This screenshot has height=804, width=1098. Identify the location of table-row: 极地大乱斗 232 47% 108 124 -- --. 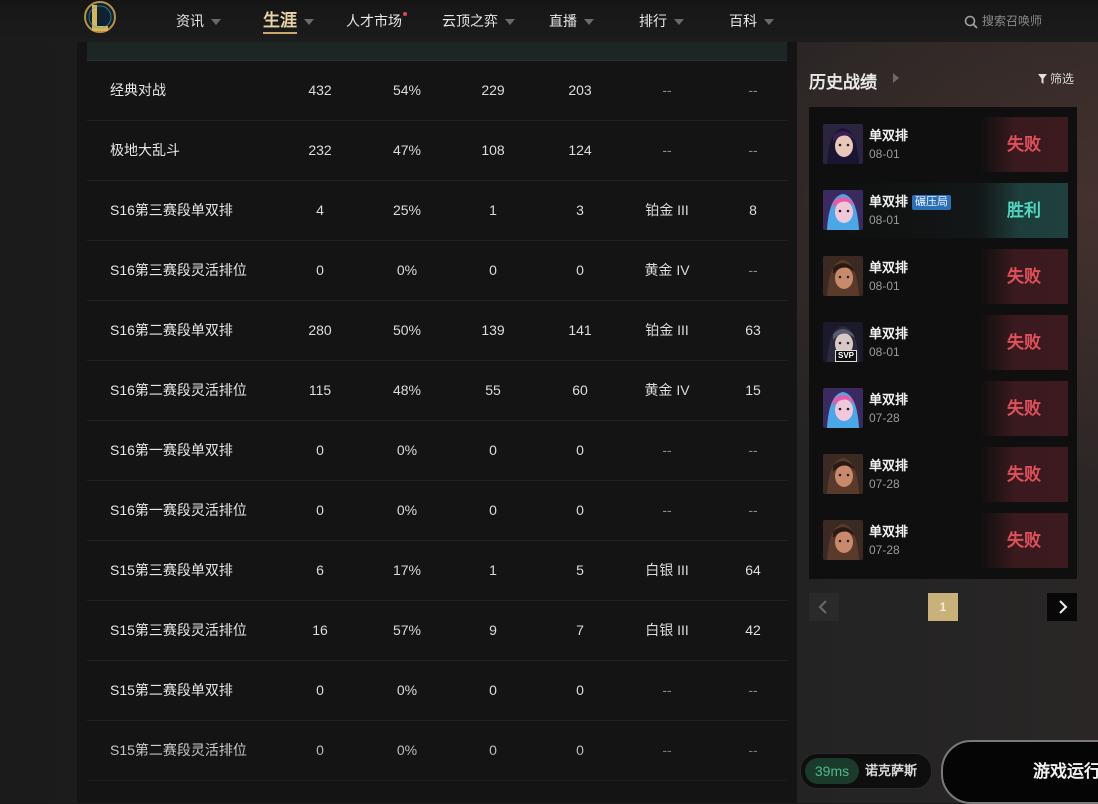
(437, 150).